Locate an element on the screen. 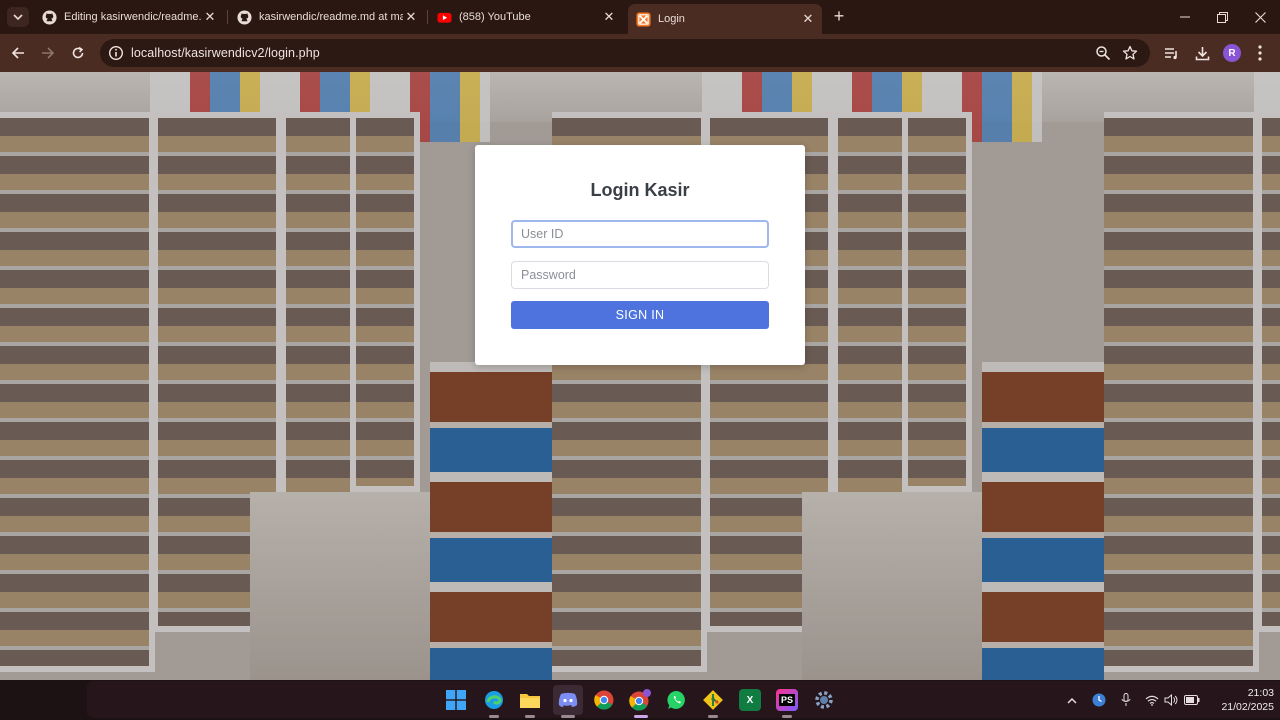 This screenshot has height=720, width=1280. close-window-button is located at coordinates (1260, 17).